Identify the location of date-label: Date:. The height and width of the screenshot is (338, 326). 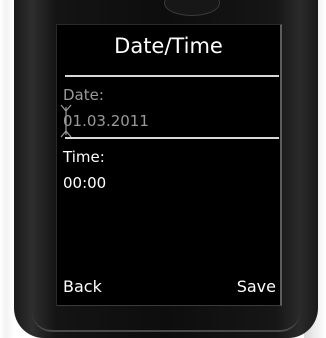
(83, 95).